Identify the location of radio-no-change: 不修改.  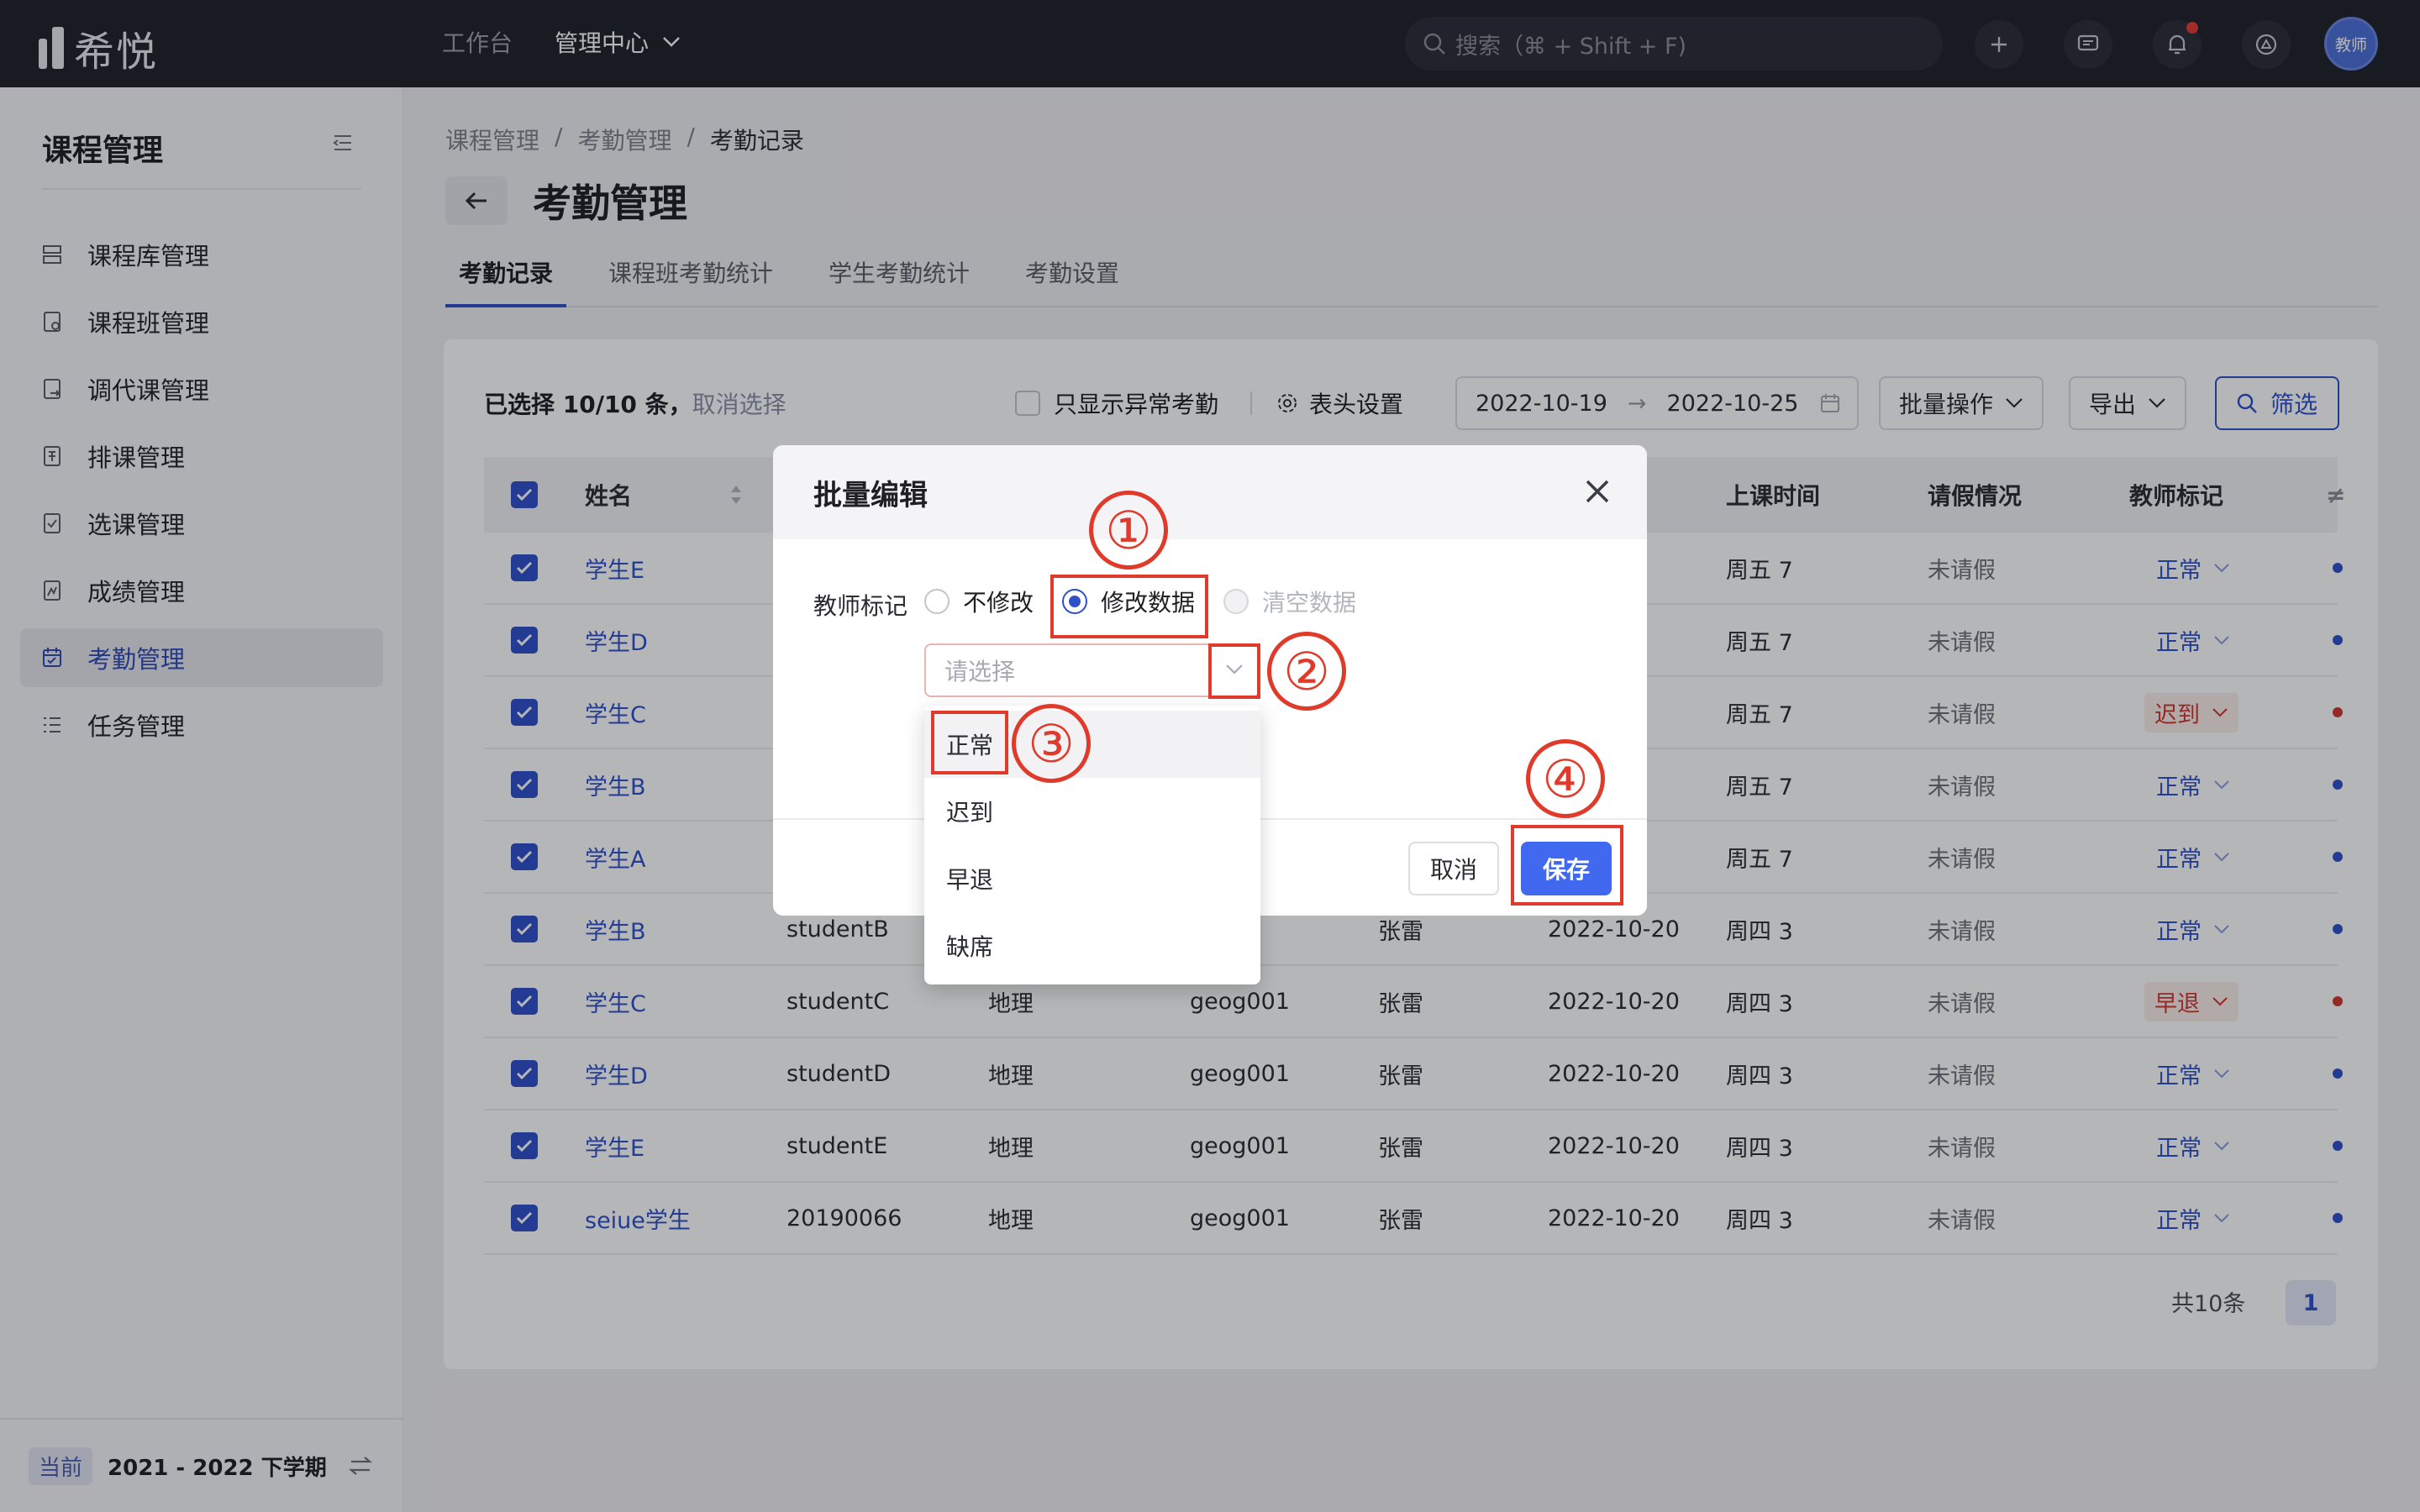
(979, 601).